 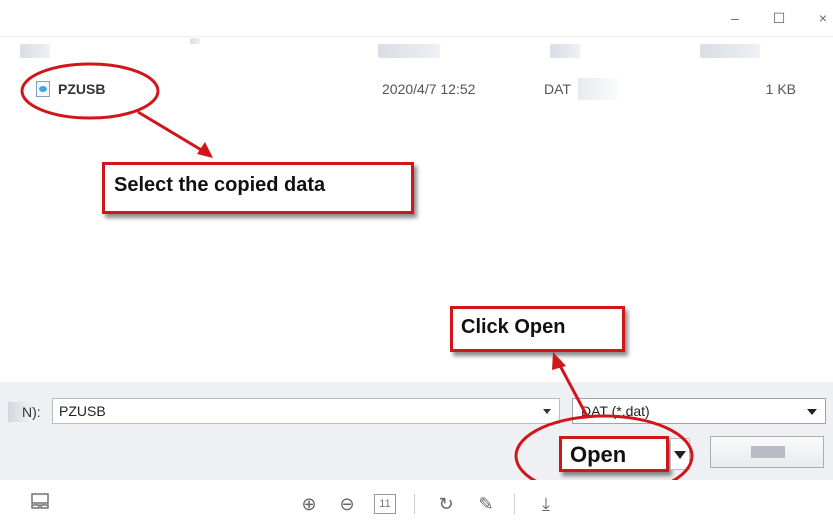 I want to click on filename-input: PZUSB, so click(x=306, y=411).